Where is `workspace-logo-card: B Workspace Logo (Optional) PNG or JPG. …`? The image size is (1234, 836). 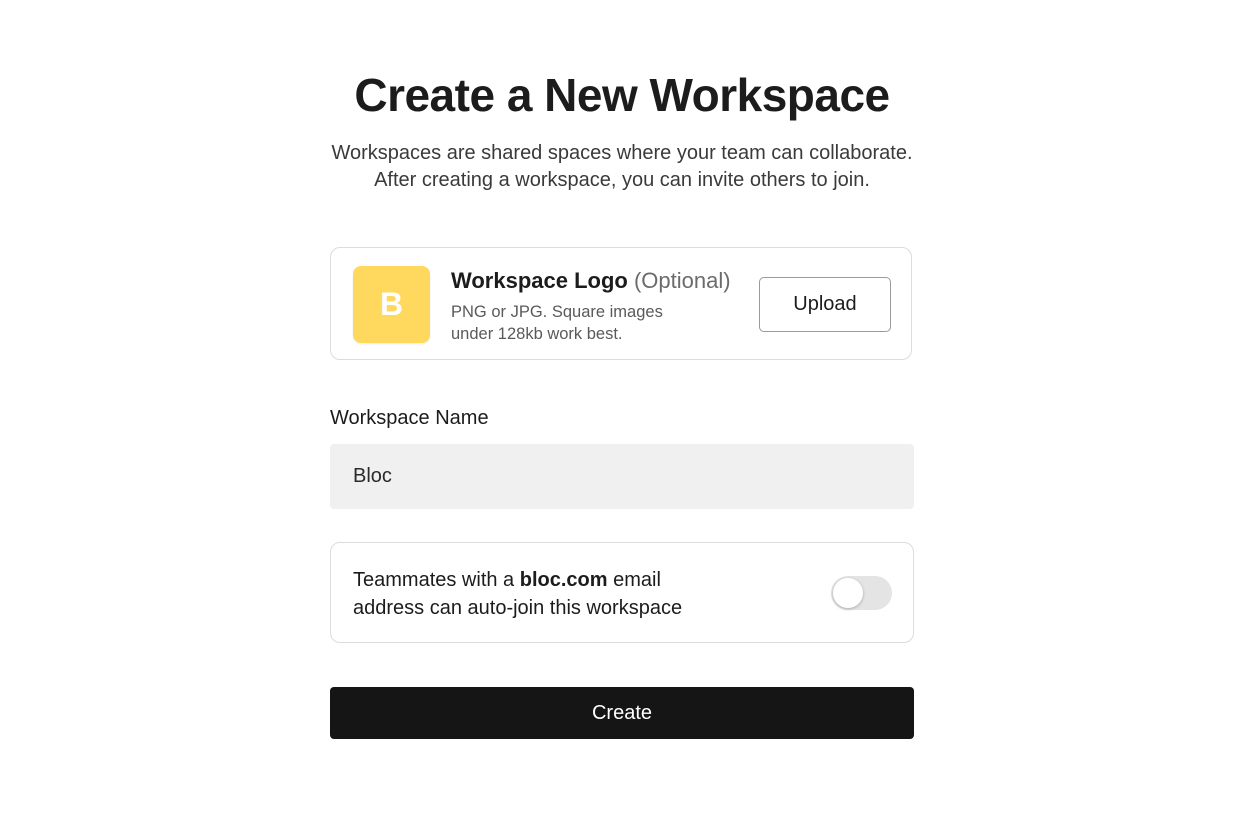 workspace-logo-card: B Workspace Logo (Optional) PNG or JPG. … is located at coordinates (621, 303).